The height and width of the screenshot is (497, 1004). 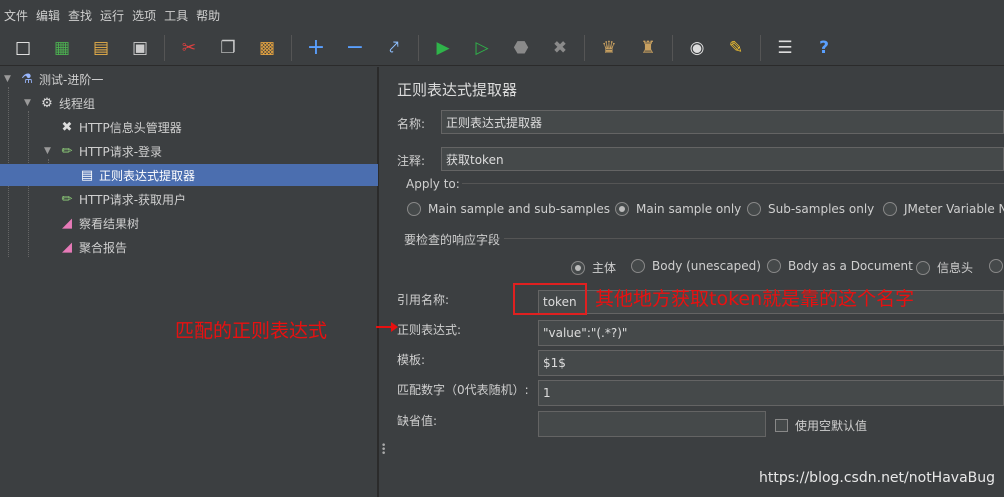 I want to click on field-body-unescaped-radio: Body (unescaped), so click(x=696, y=266).